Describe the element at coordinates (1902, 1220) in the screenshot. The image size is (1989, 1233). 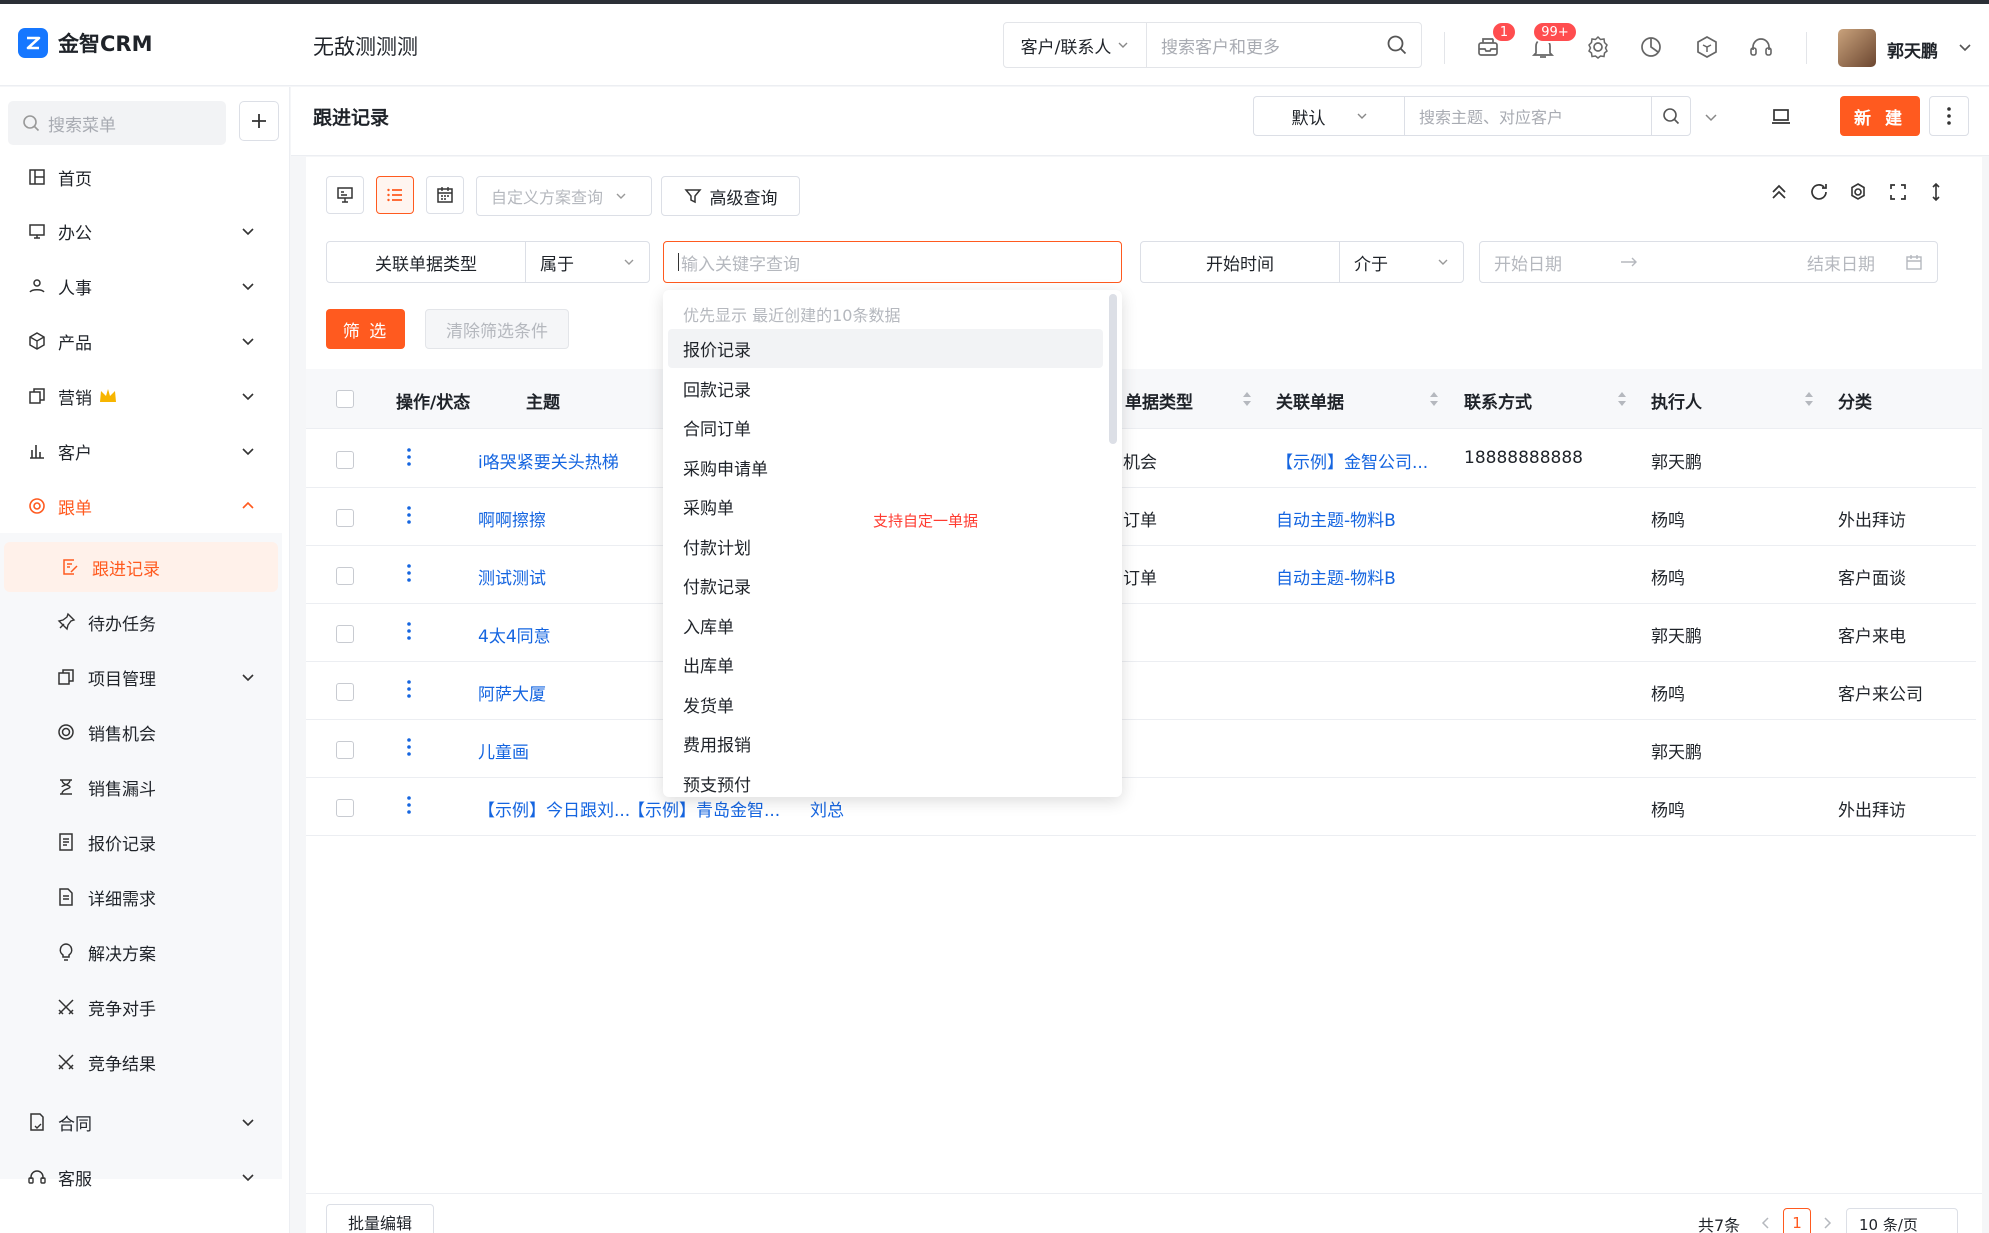
I see `page-size-select: 10 条/页` at that location.